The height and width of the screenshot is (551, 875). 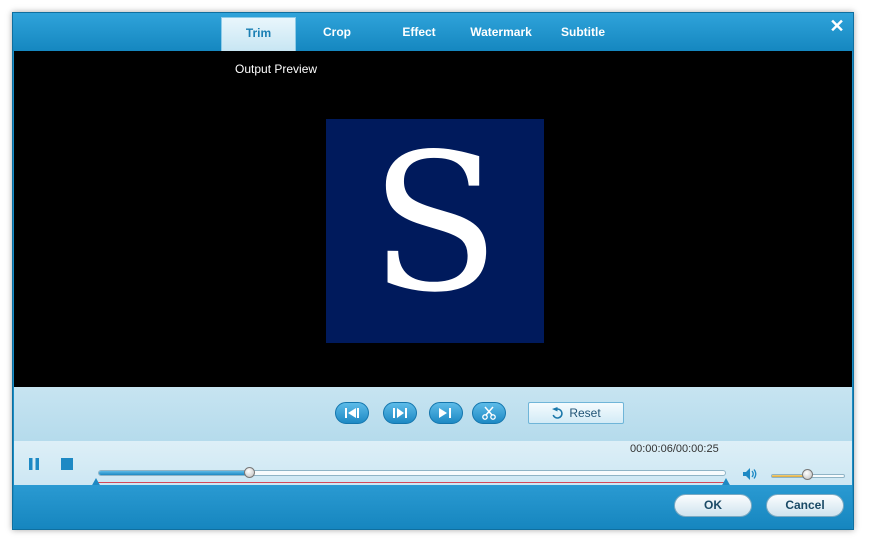 What do you see at coordinates (807, 474) in the screenshot?
I see `volume-handle` at bounding box center [807, 474].